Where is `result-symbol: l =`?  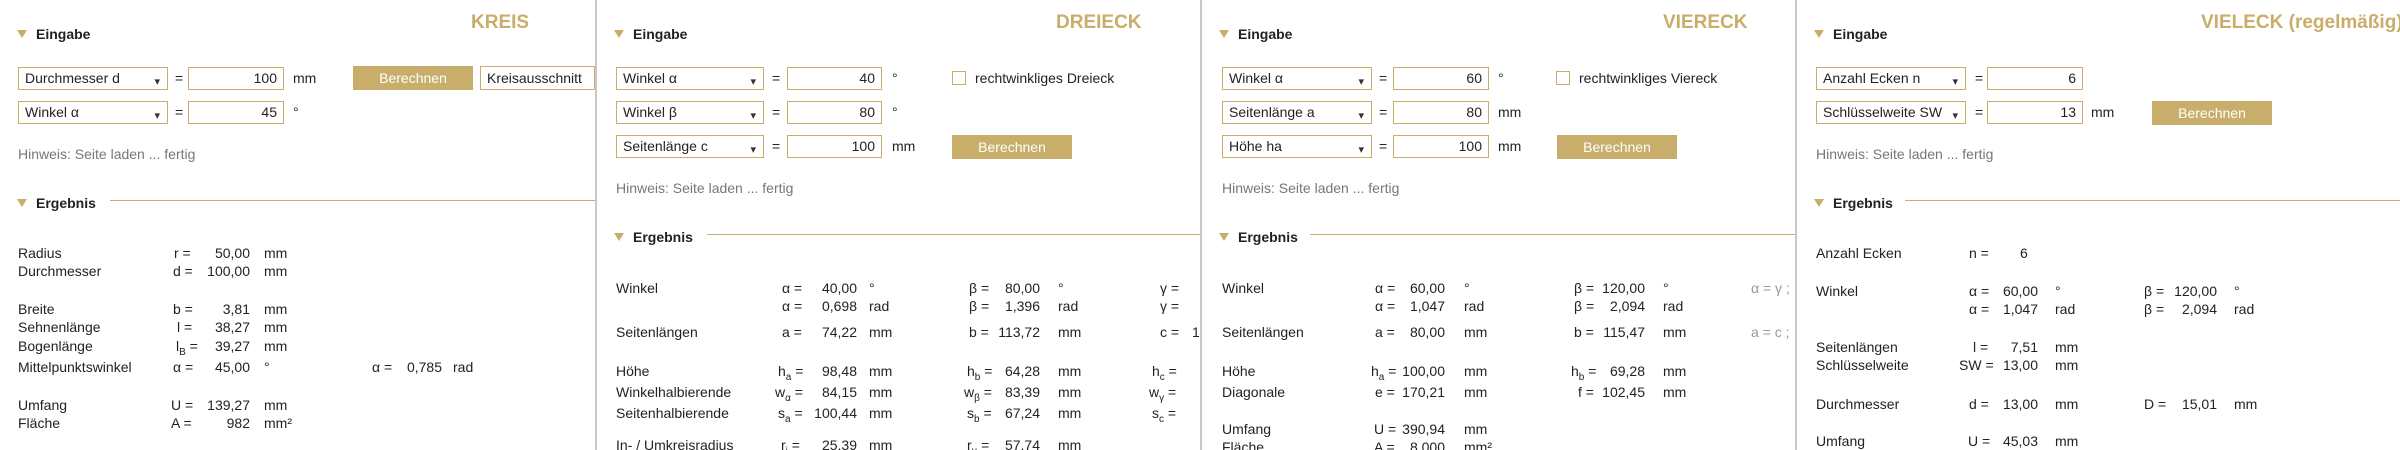 result-symbol: l = is located at coordinates (1981, 347).